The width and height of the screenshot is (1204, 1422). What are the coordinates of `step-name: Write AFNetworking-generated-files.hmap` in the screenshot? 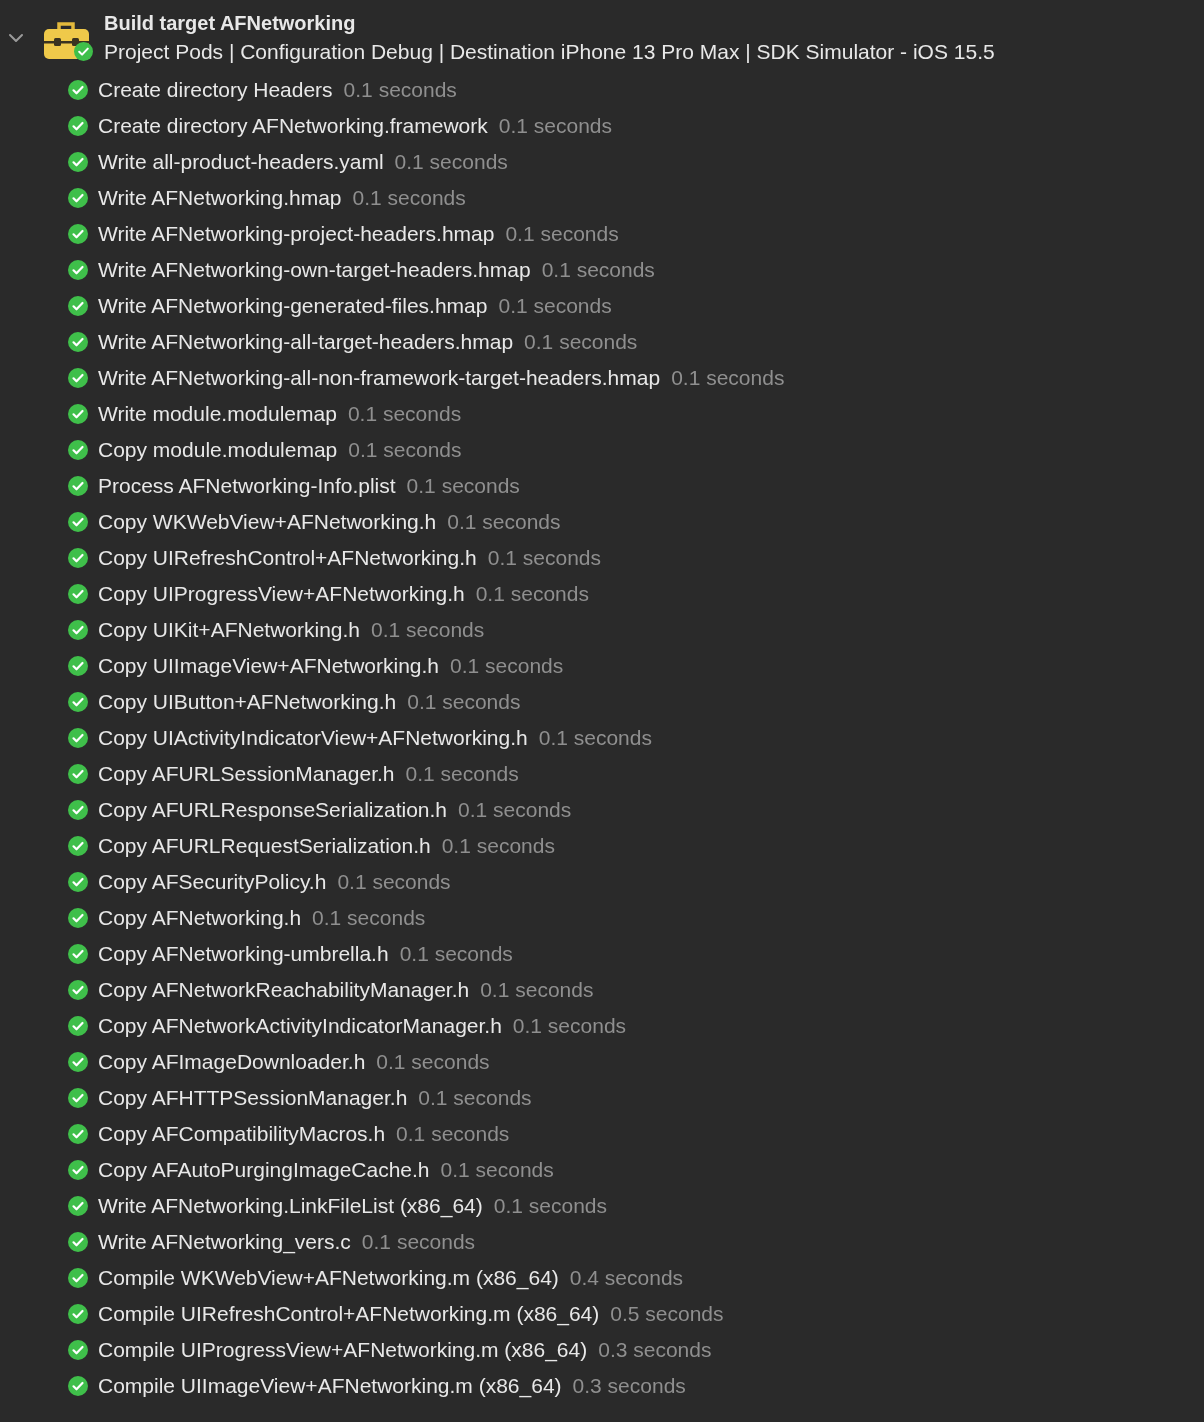 It's located at (293, 306).